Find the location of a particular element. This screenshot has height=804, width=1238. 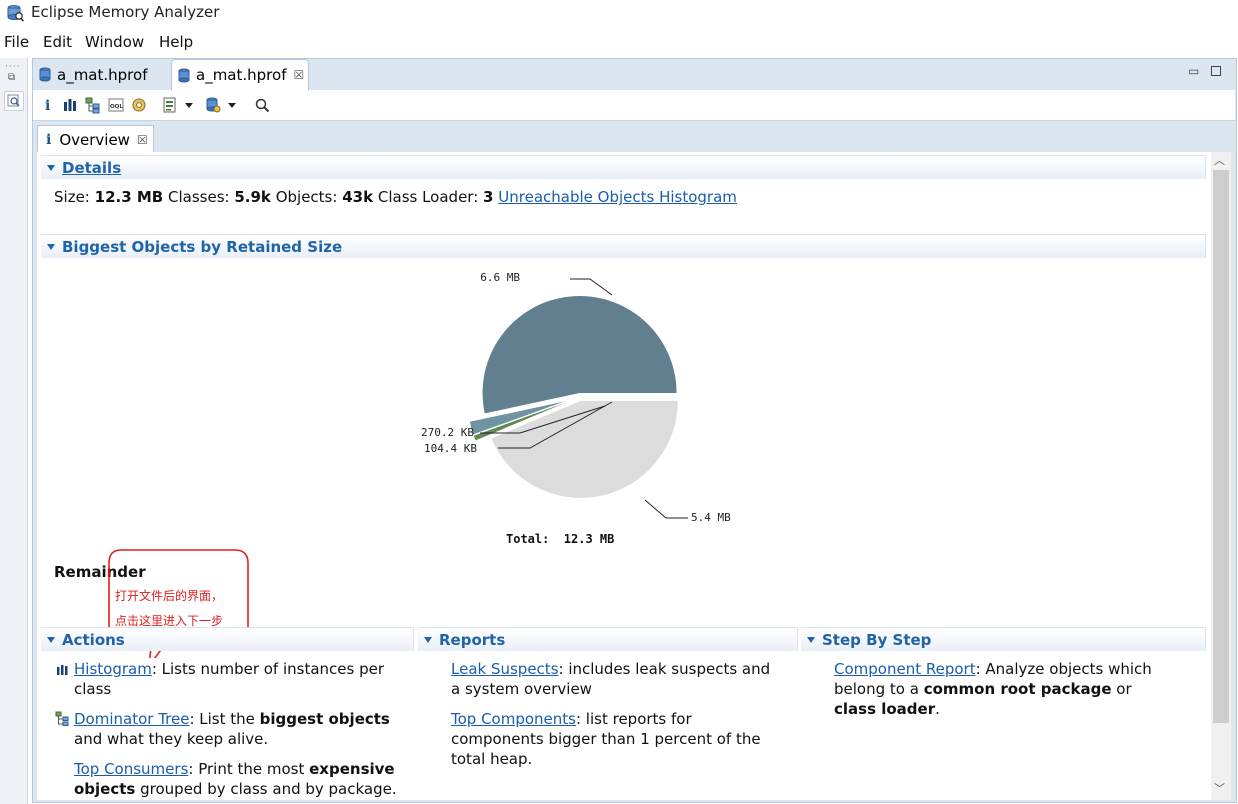

actions-title: Actions is located at coordinates (93, 639).